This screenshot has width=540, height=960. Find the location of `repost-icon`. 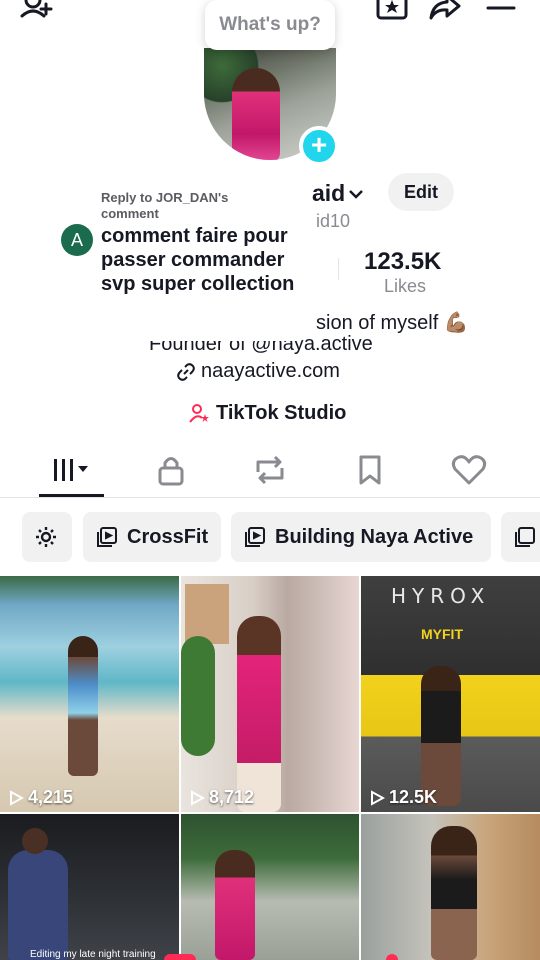

repost-icon is located at coordinates (270, 470).